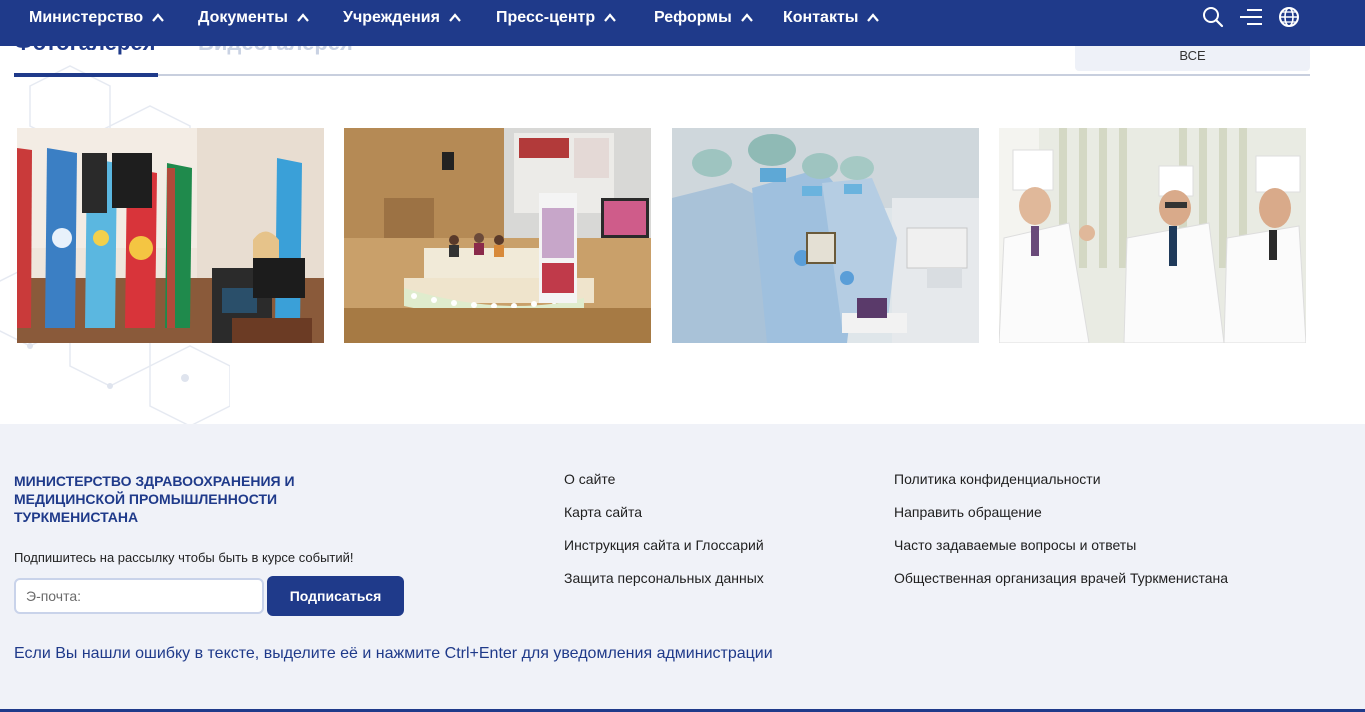 Image resolution: width=1365 pixels, height=712 pixels. Describe the element at coordinates (1213, 17) in the screenshot. I see `search-icon` at that location.